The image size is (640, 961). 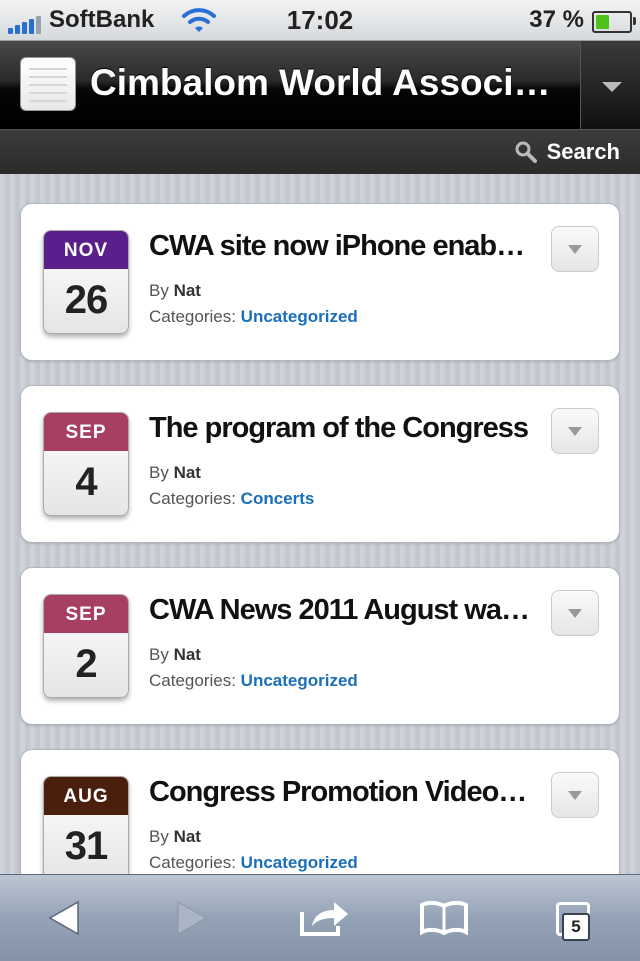 I want to click on date-day: 4, so click(x=86, y=482).